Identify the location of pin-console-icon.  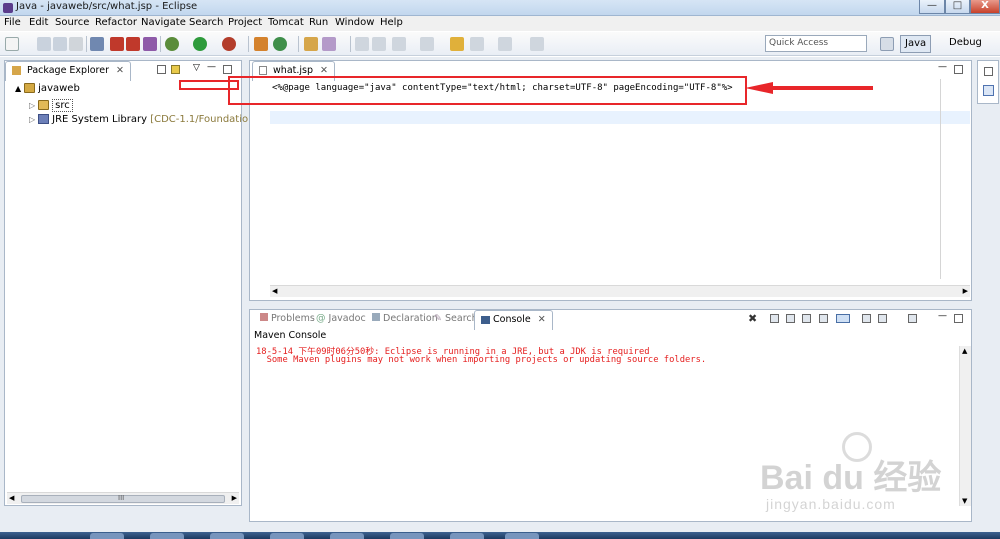
(866, 318).